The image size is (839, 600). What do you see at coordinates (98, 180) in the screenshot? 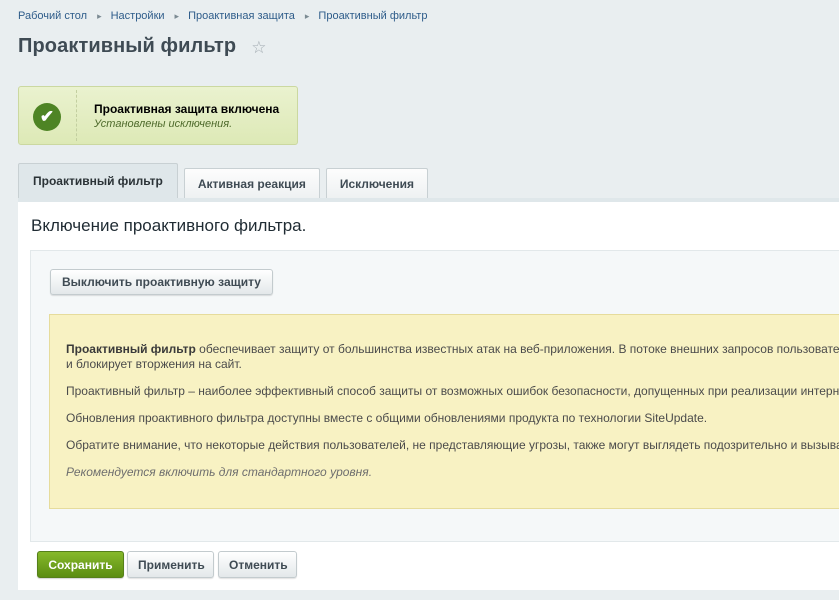
I see `tab-proactive-filter: Проактивный фильтр` at bounding box center [98, 180].